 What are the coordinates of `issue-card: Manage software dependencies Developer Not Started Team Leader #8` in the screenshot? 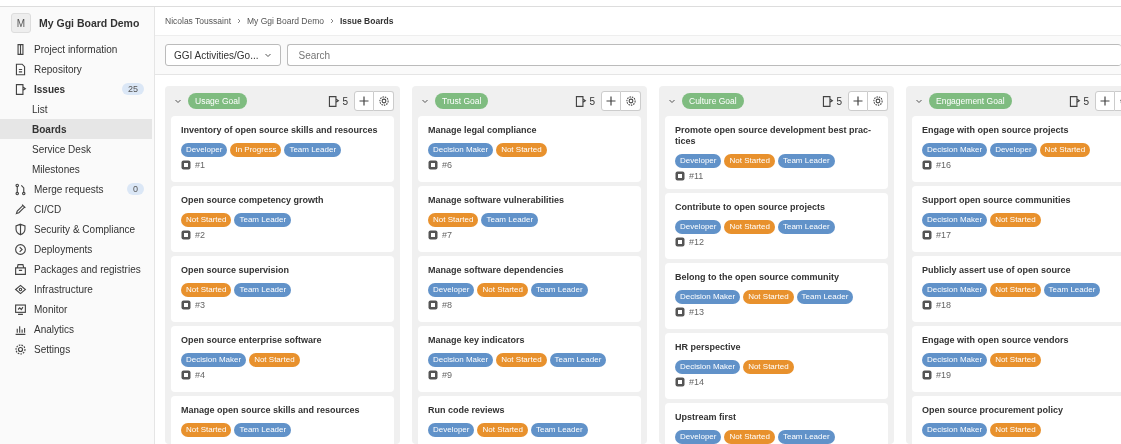 It's located at (529, 289).